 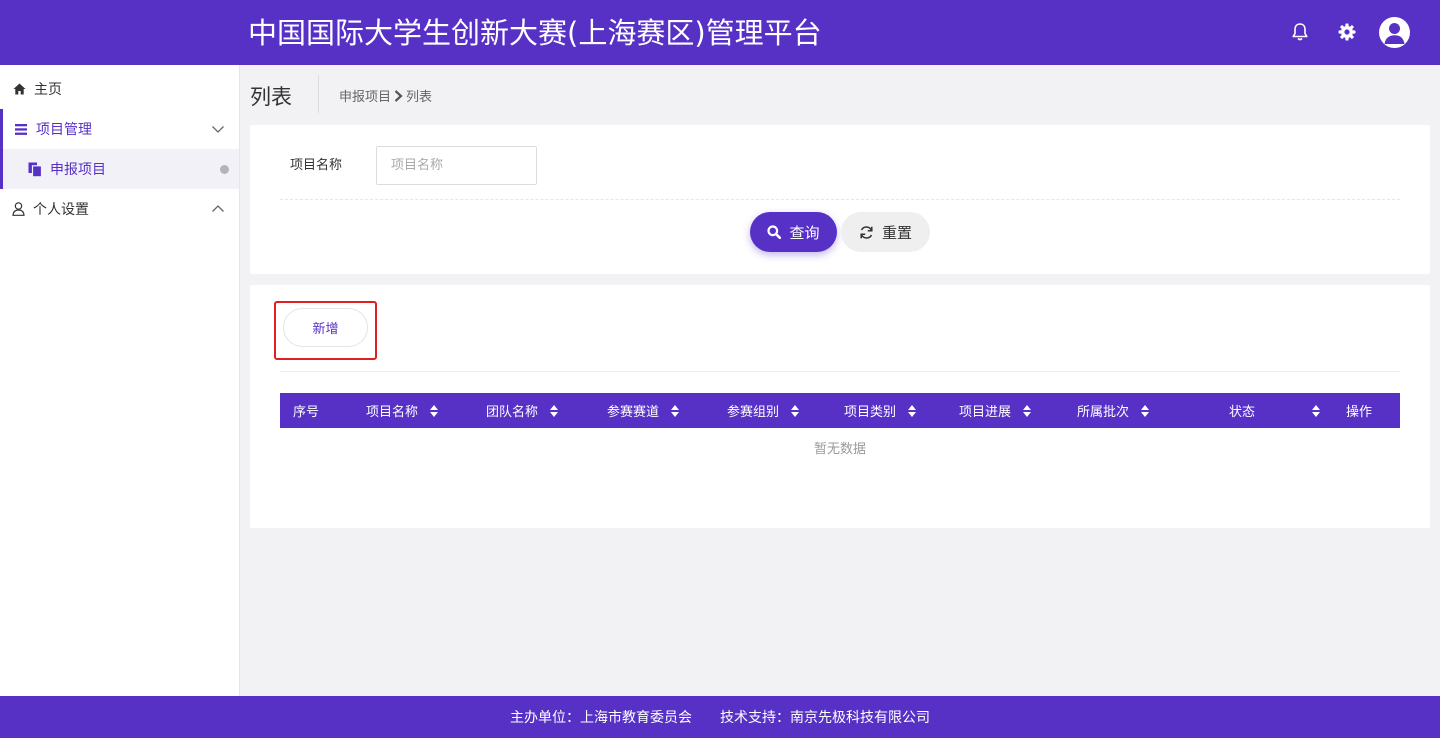 I want to click on copy-icon, so click(x=35, y=169).